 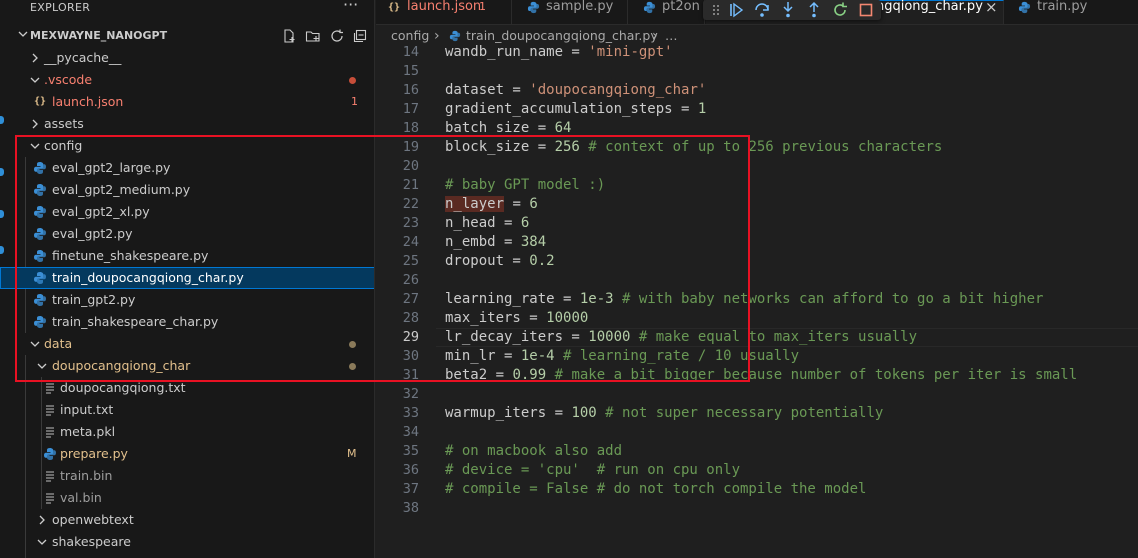 I want to click on drag-handle-icon, so click(x=716, y=10).